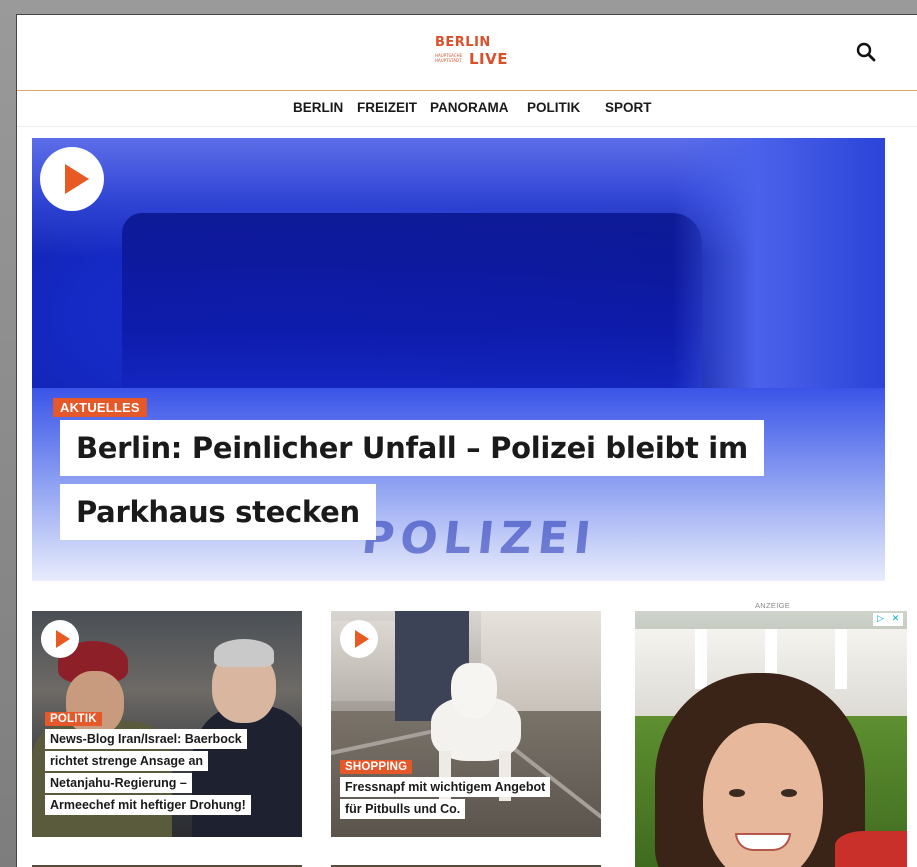 The width and height of the screenshot is (917, 867). What do you see at coordinates (771, 739) in the screenshot?
I see `advertisement` at bounding box center [771, 739].